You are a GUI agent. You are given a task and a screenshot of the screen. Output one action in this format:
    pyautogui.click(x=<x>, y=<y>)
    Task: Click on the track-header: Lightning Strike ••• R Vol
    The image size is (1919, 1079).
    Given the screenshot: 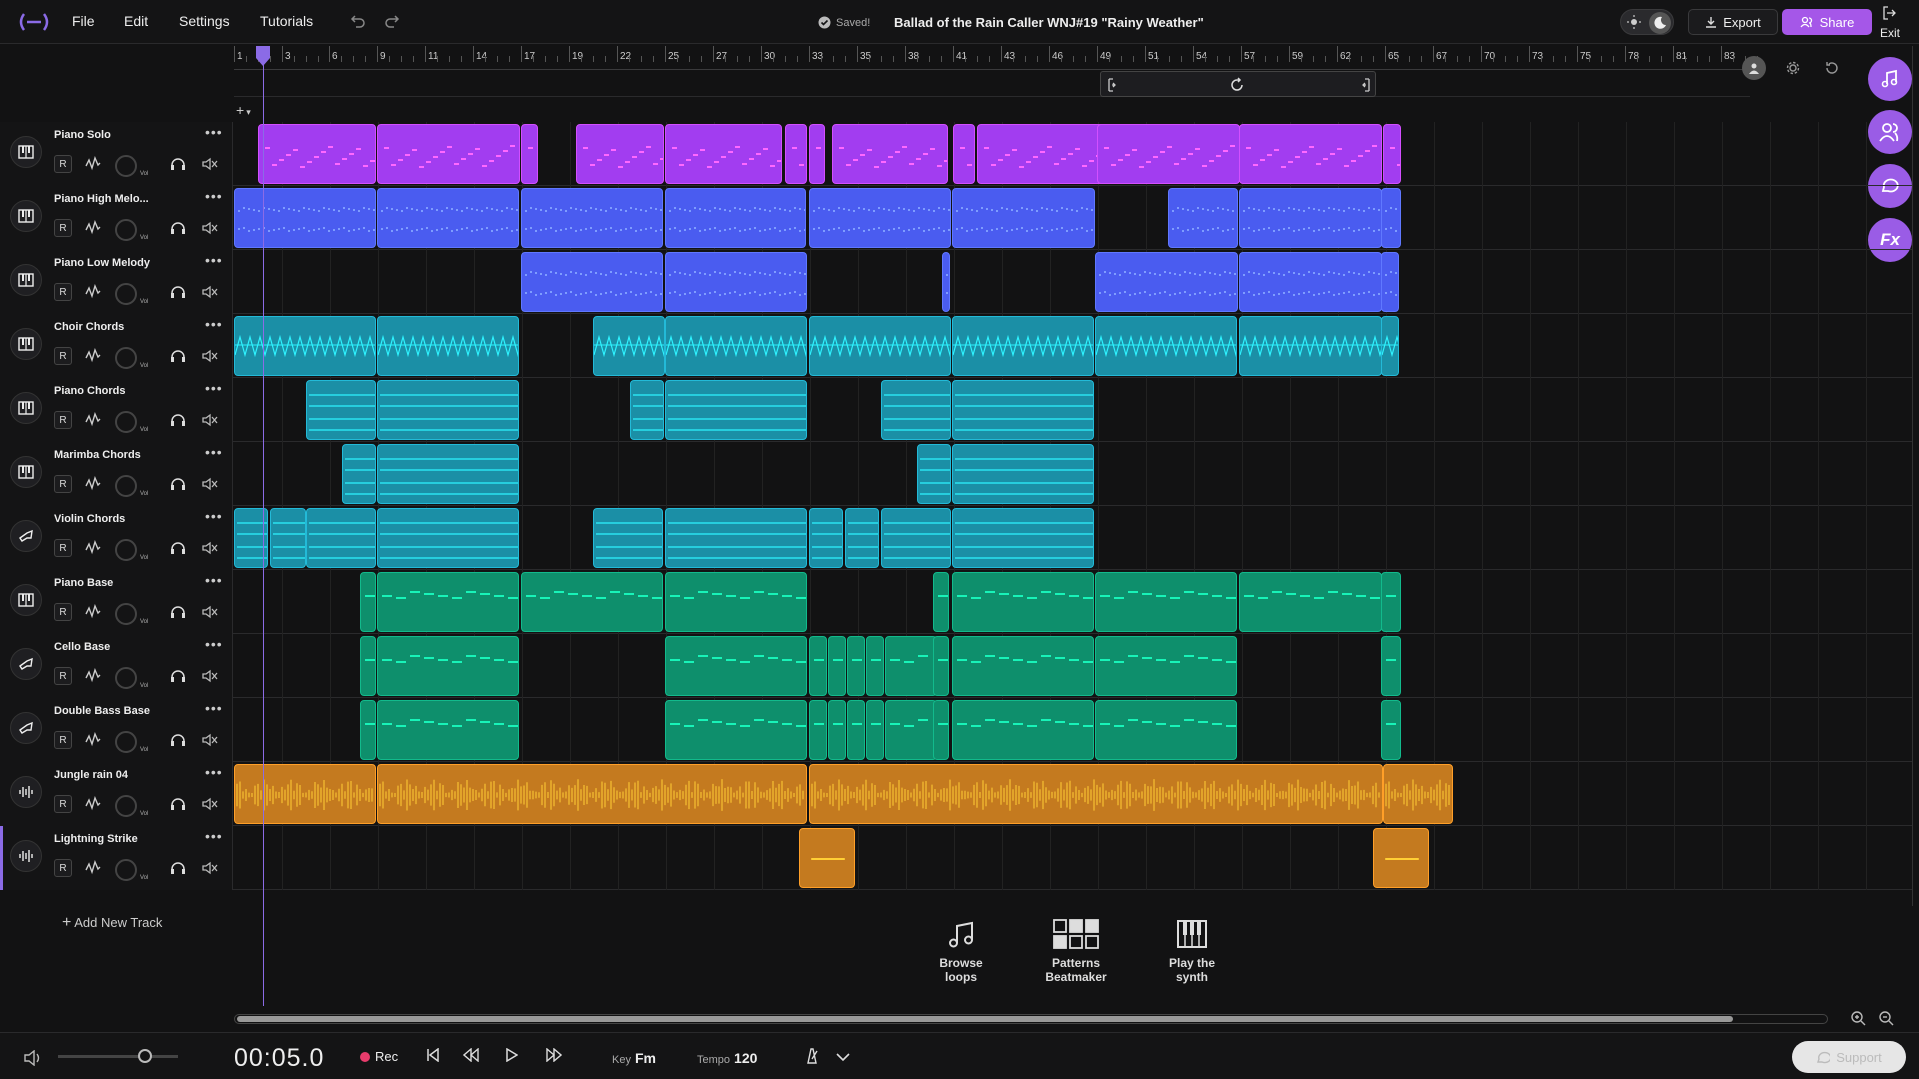 What is the action you would take?
    pyautogui.click(x=116, y=858)
    